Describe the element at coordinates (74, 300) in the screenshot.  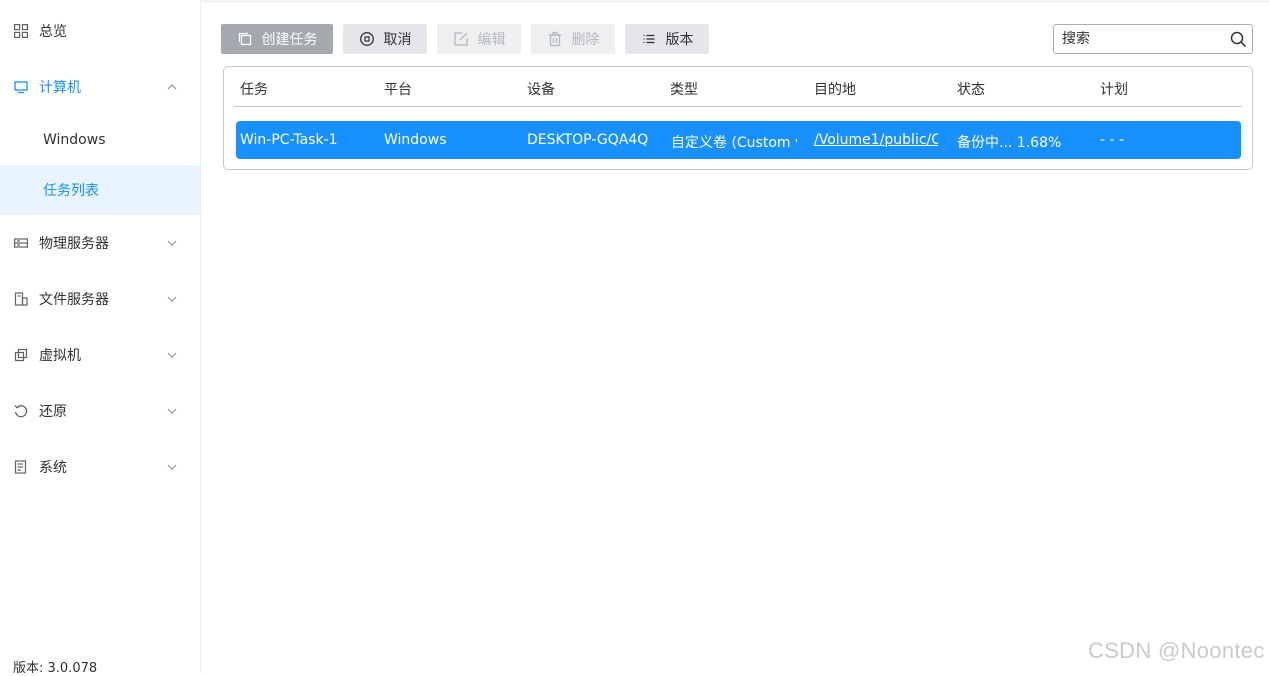
I see `nav-item-label: 文件服务器` at that location.